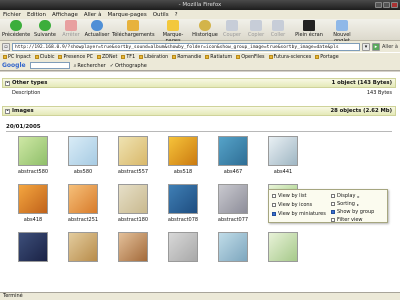 Image resolution: width=400 pixels, height=300 pixels. Describe the element at coordinates (161, 15) in the screenshot. I see `menu-tools: Outils` at that location.